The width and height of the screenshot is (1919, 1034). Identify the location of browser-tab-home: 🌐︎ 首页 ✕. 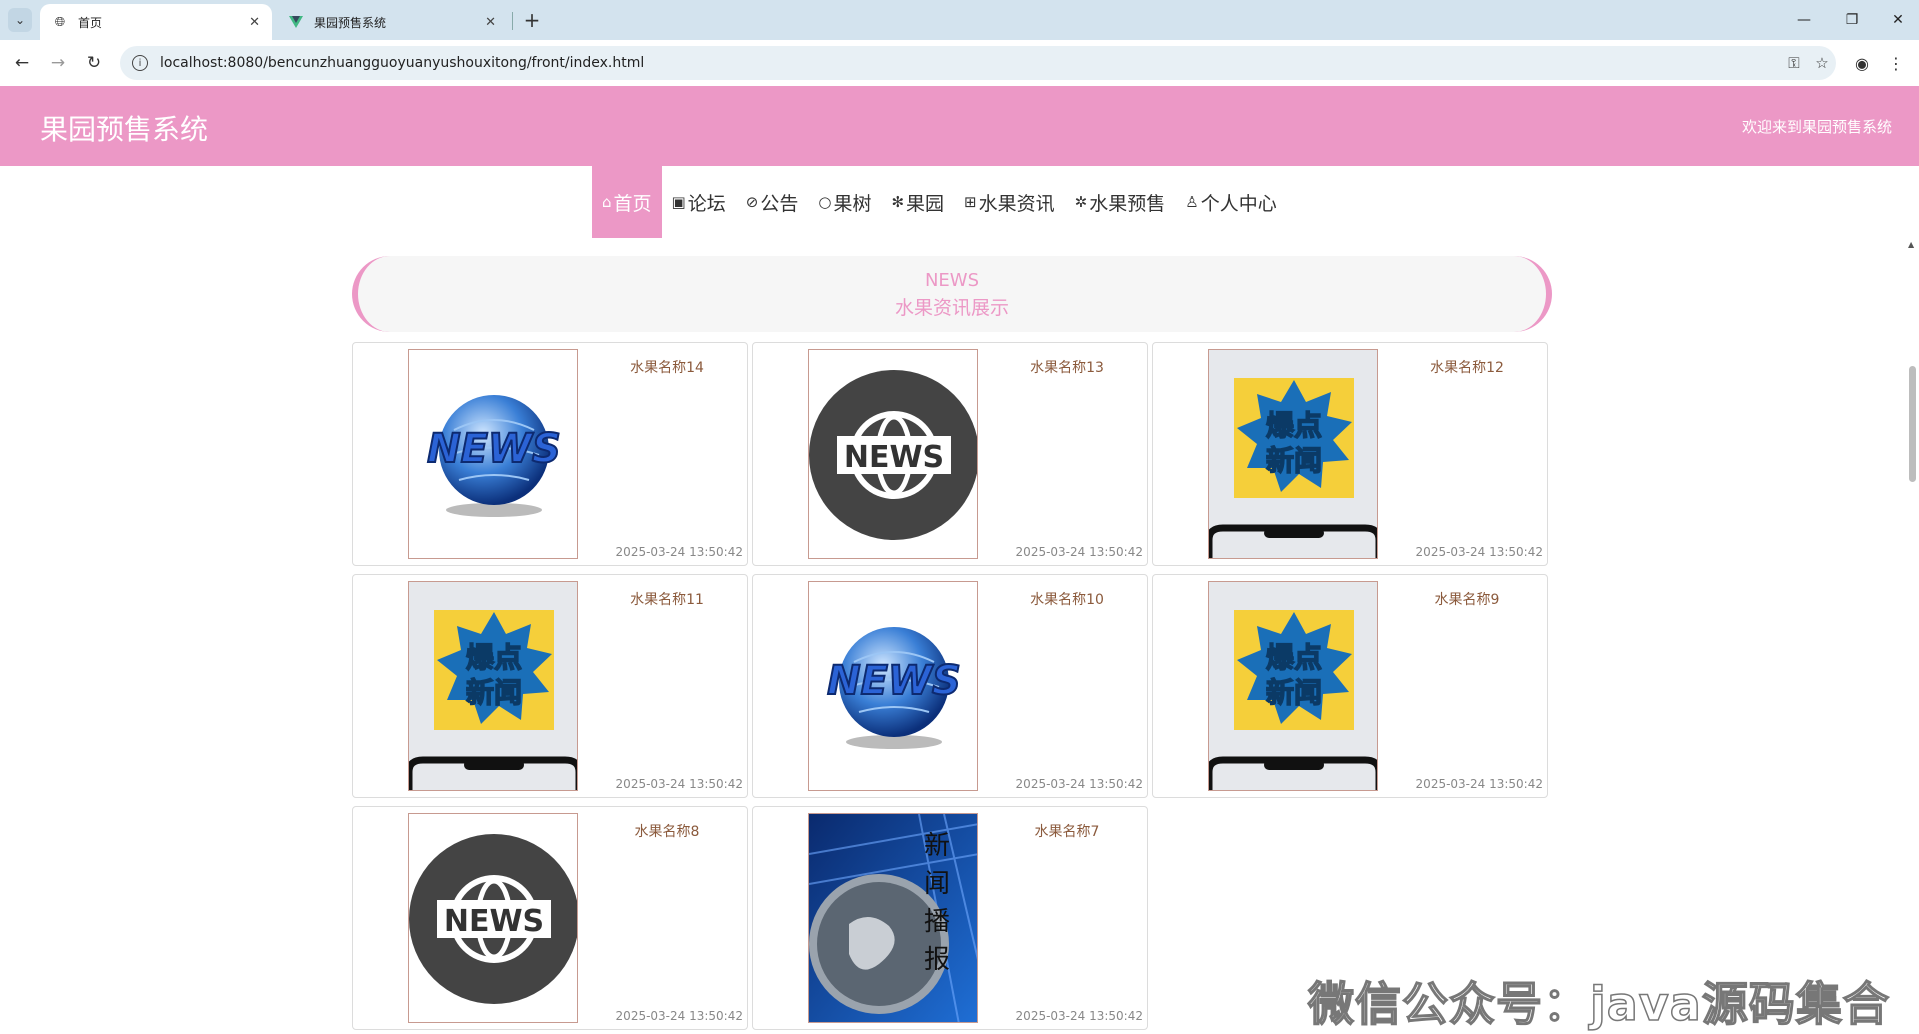
(156, 22).